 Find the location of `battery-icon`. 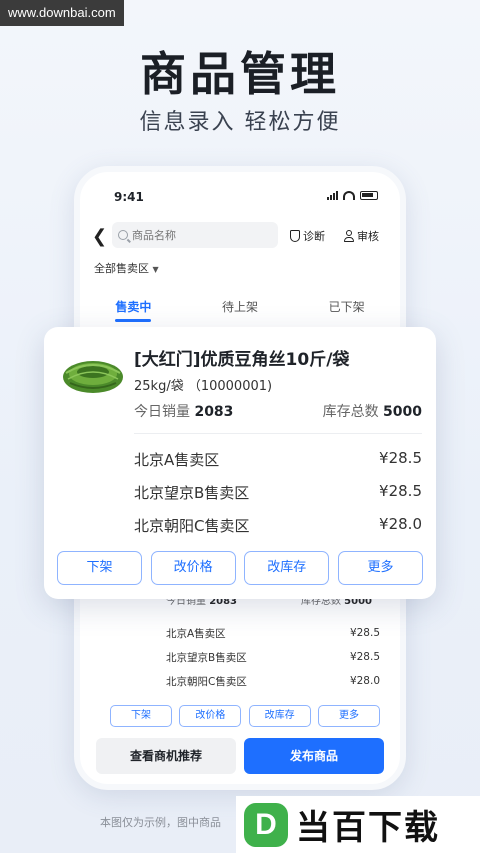

battery-icon is located at coordinates (369, 195).